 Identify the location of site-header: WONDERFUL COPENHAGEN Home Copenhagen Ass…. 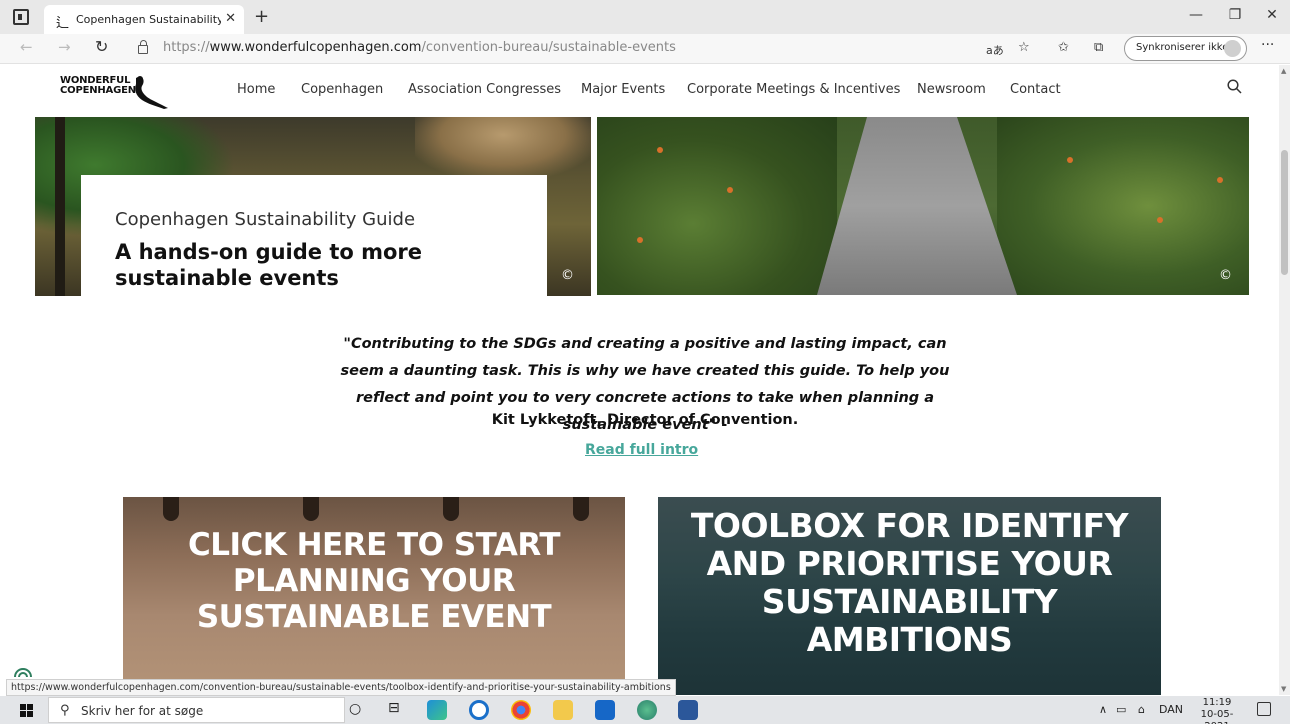
(639, 91).